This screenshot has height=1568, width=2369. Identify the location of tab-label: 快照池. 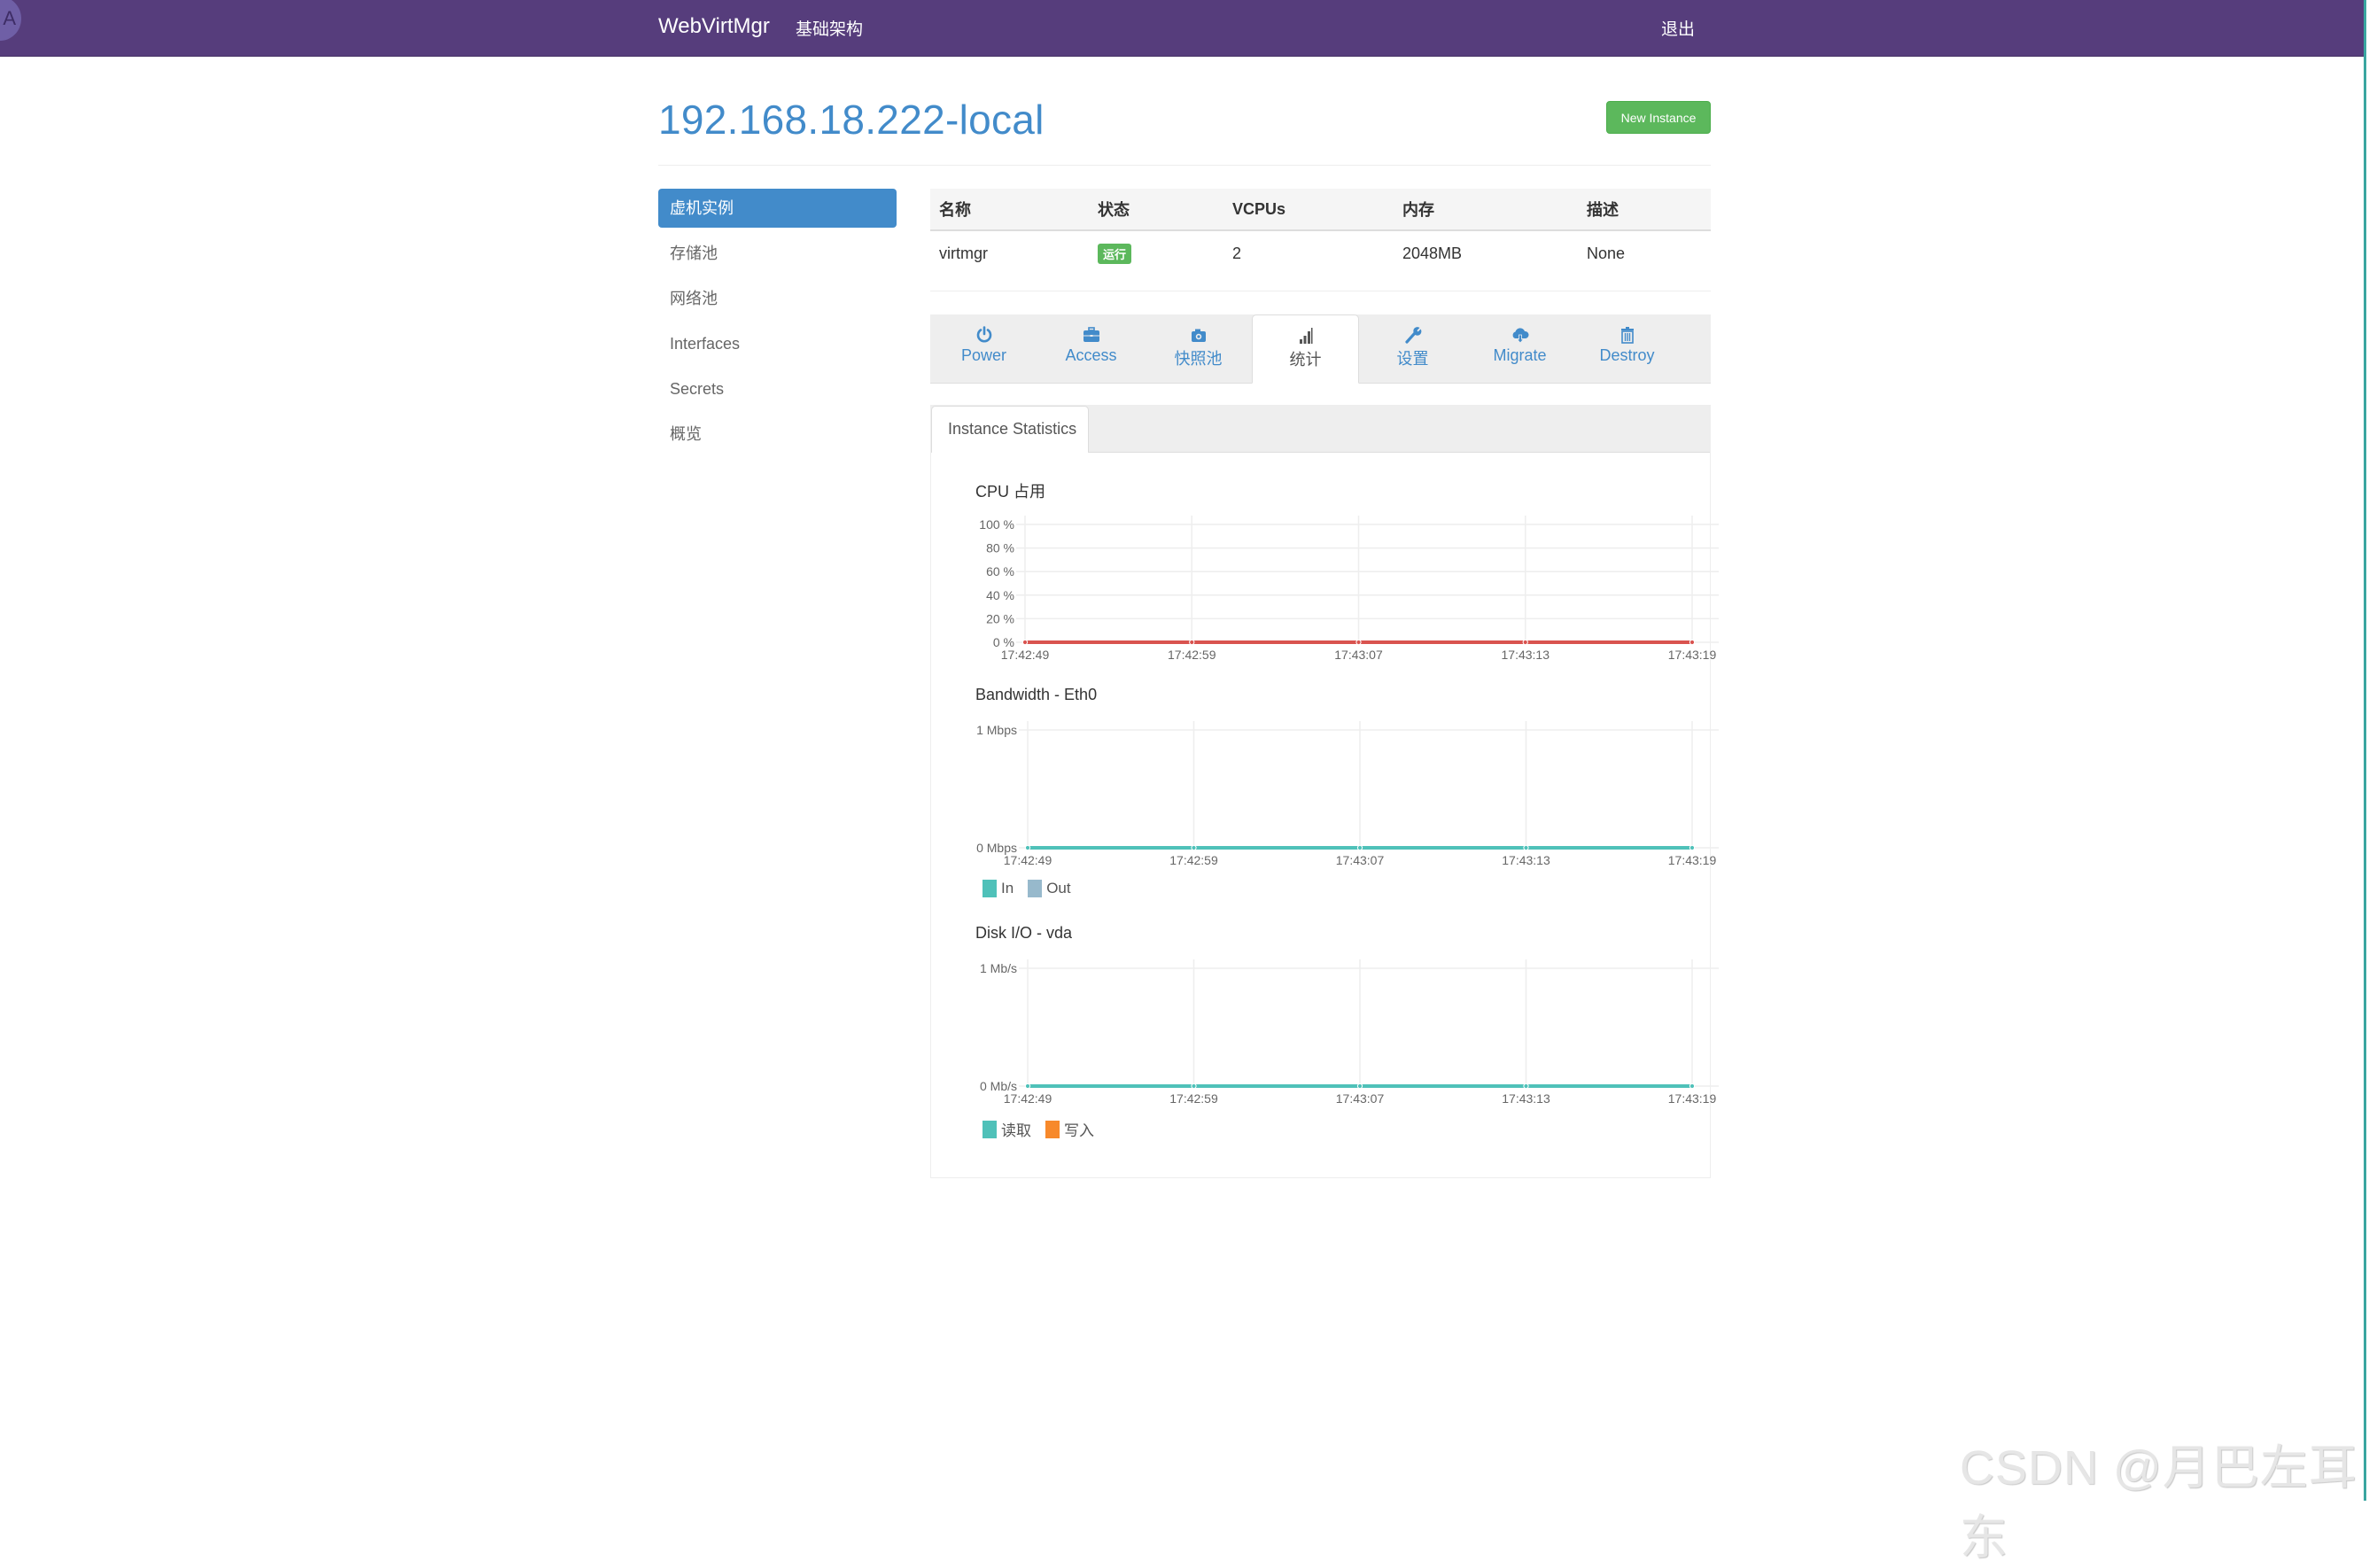
(1198, 359).